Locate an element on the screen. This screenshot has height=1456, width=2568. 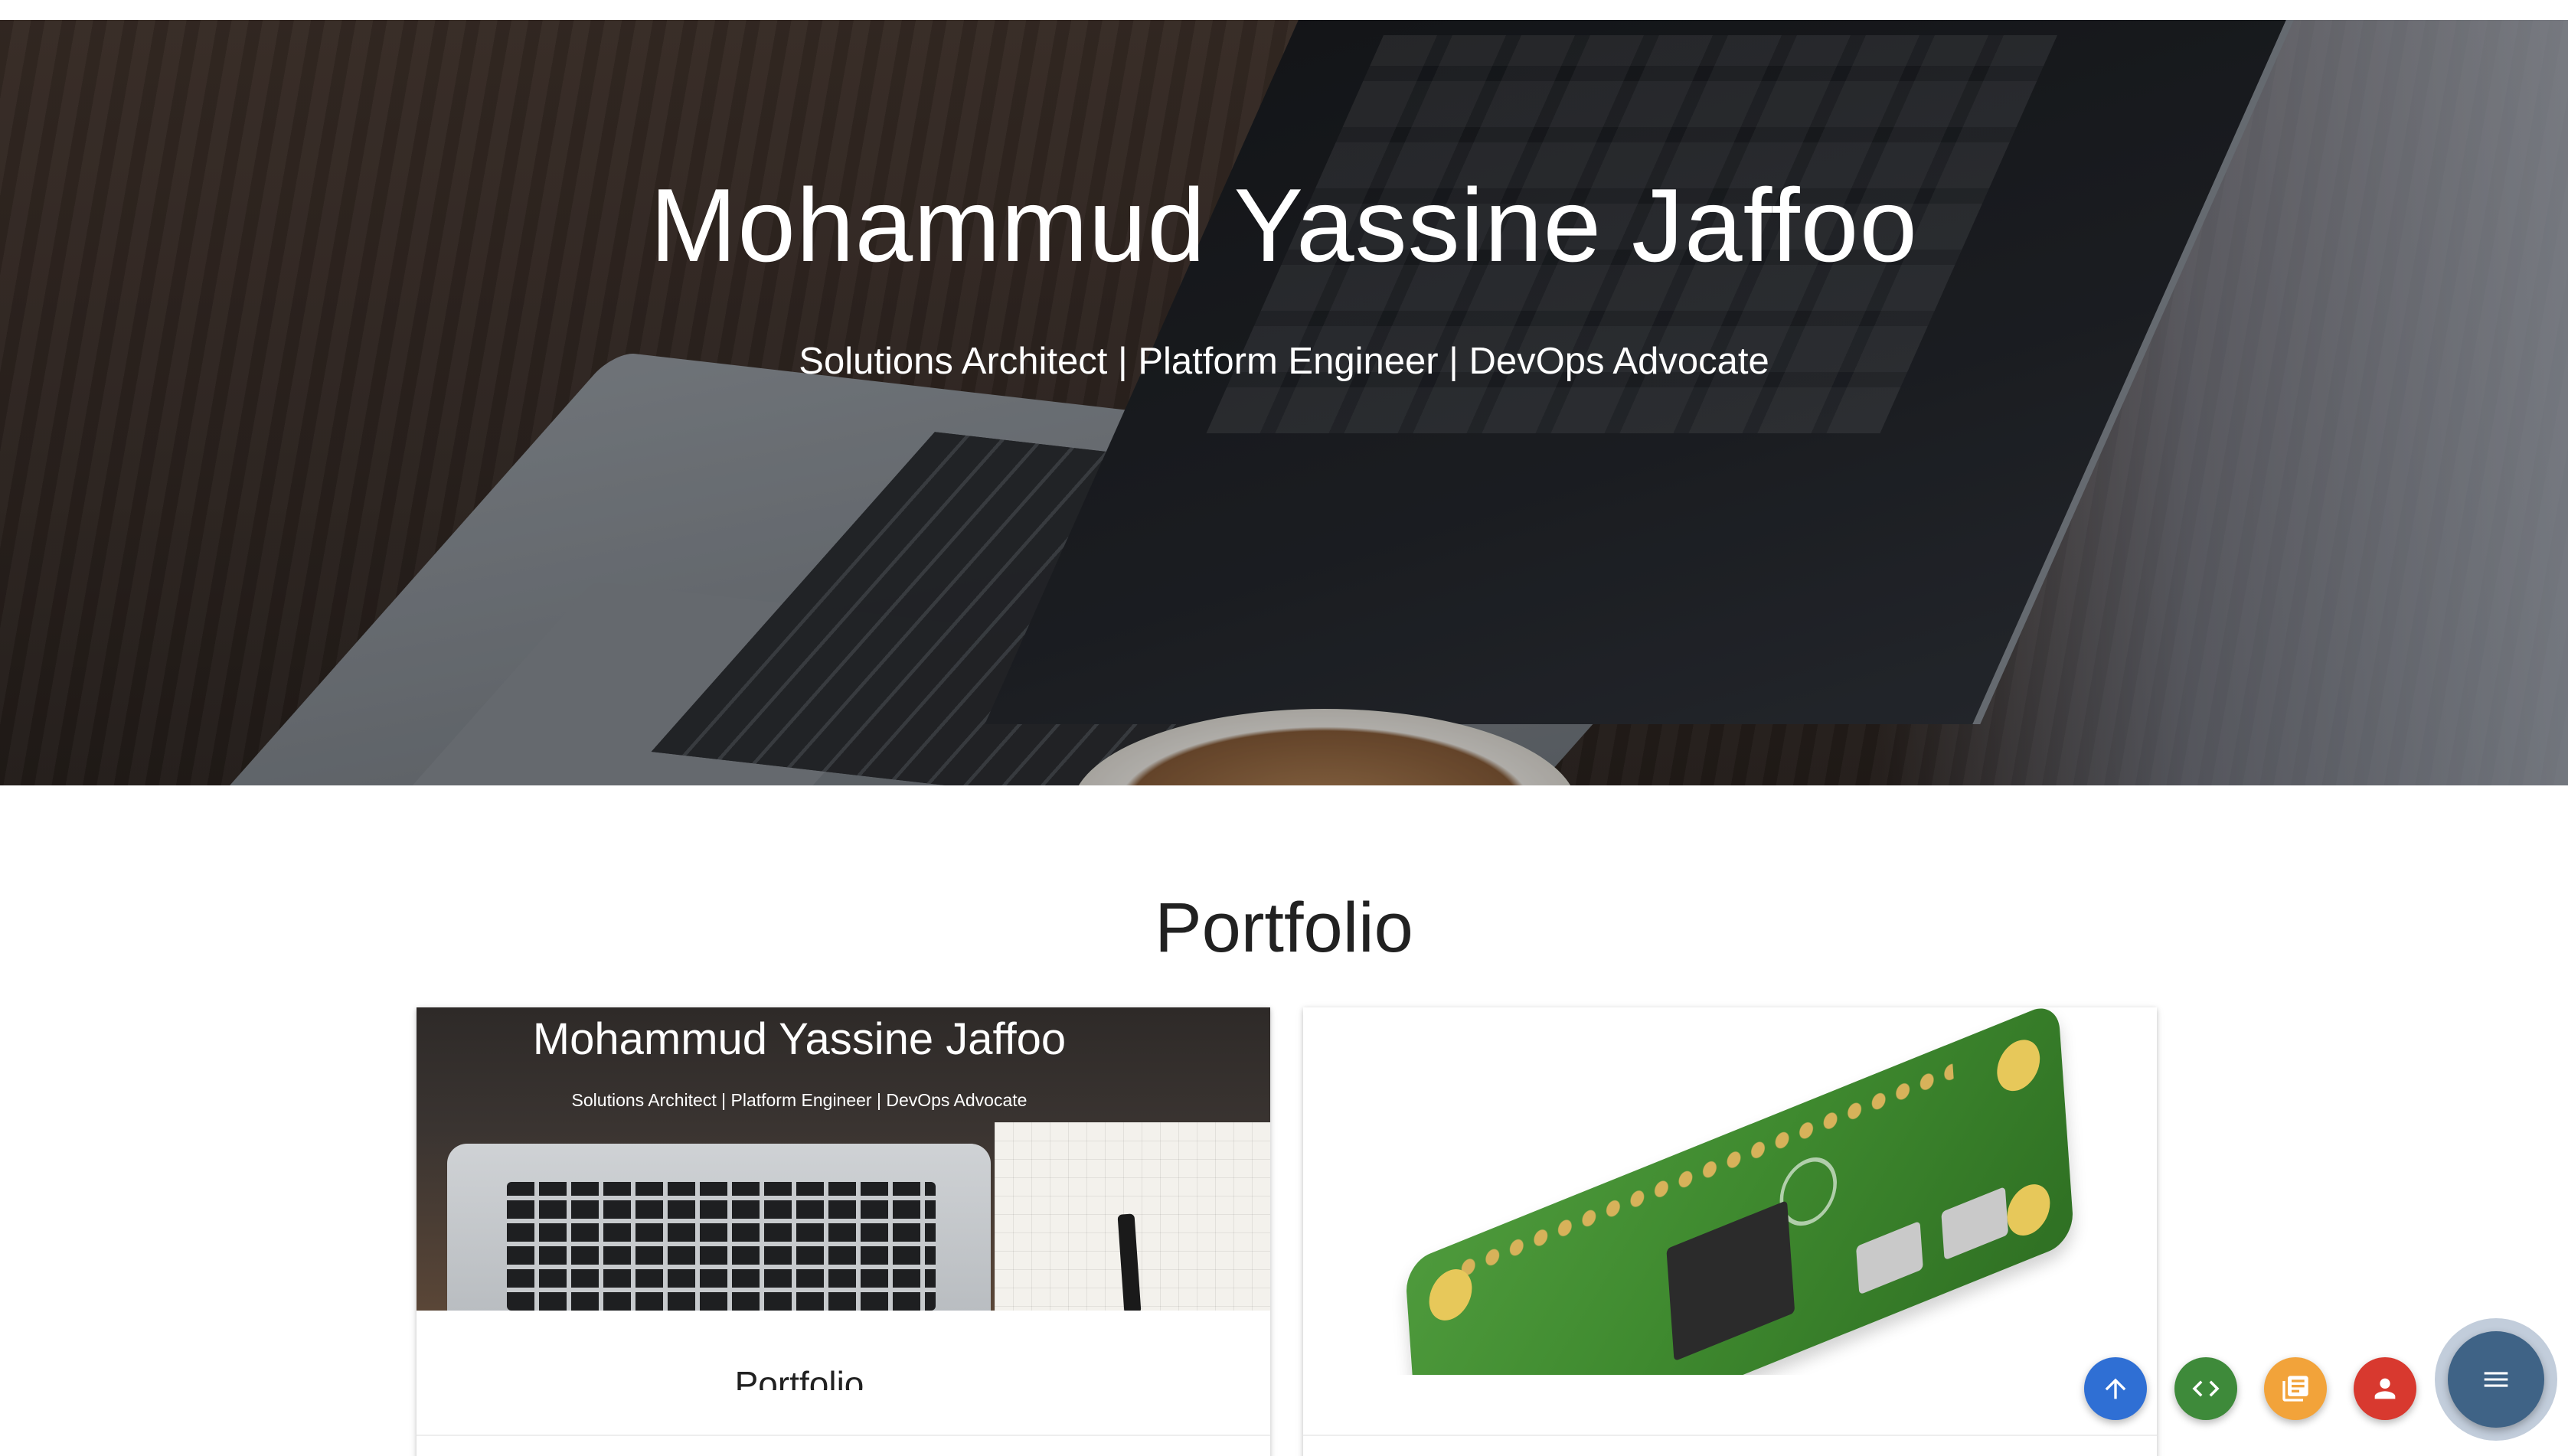
top-bar is located at coordinates (1284, 10).